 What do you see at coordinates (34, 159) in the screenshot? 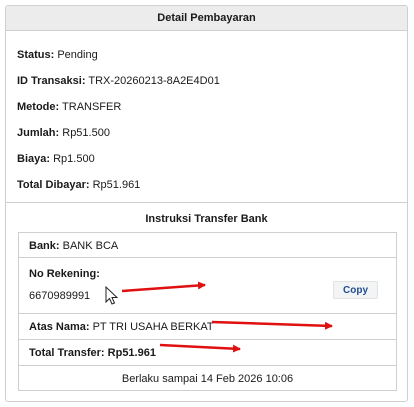
I see `detail-fee-label: Biaya:` at bounding box center [34, 159].